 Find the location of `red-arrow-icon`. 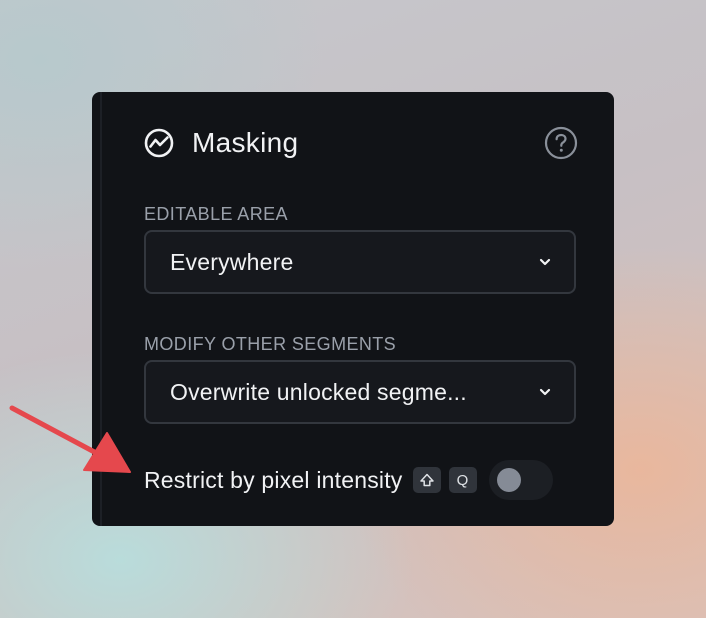

red-arrow-icon is located at coordinates (70, 439).